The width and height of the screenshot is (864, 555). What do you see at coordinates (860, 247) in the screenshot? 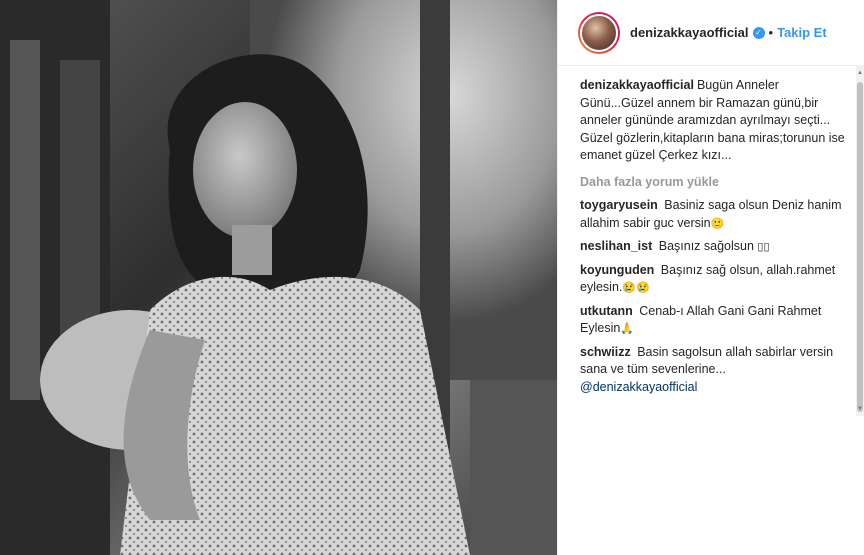
I see `scrollbar-thumb` at bounding box center [860, 247].